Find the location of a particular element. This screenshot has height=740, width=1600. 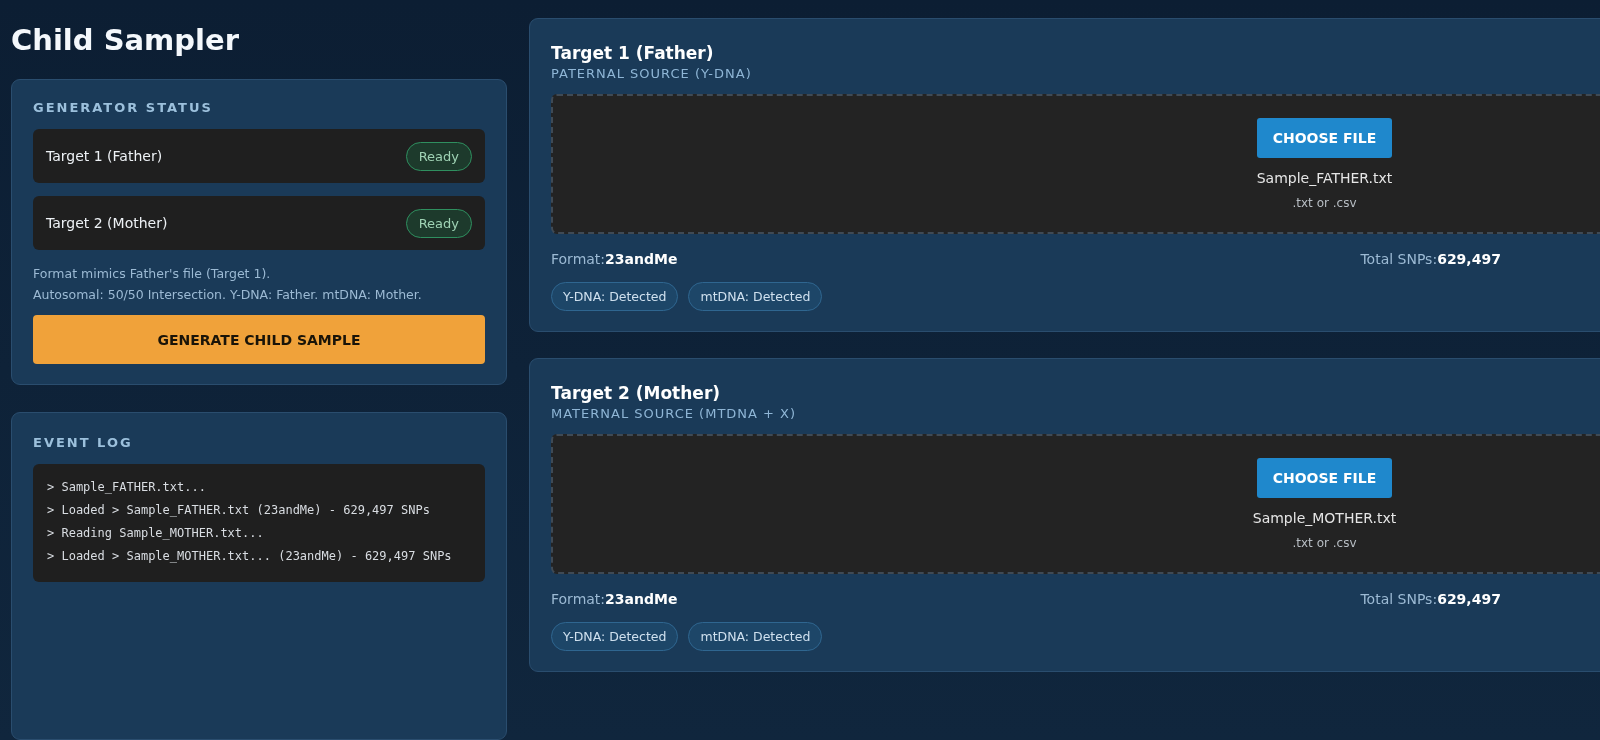

status-label: Target 2 (Mother) is located at coordinates (107, 223).